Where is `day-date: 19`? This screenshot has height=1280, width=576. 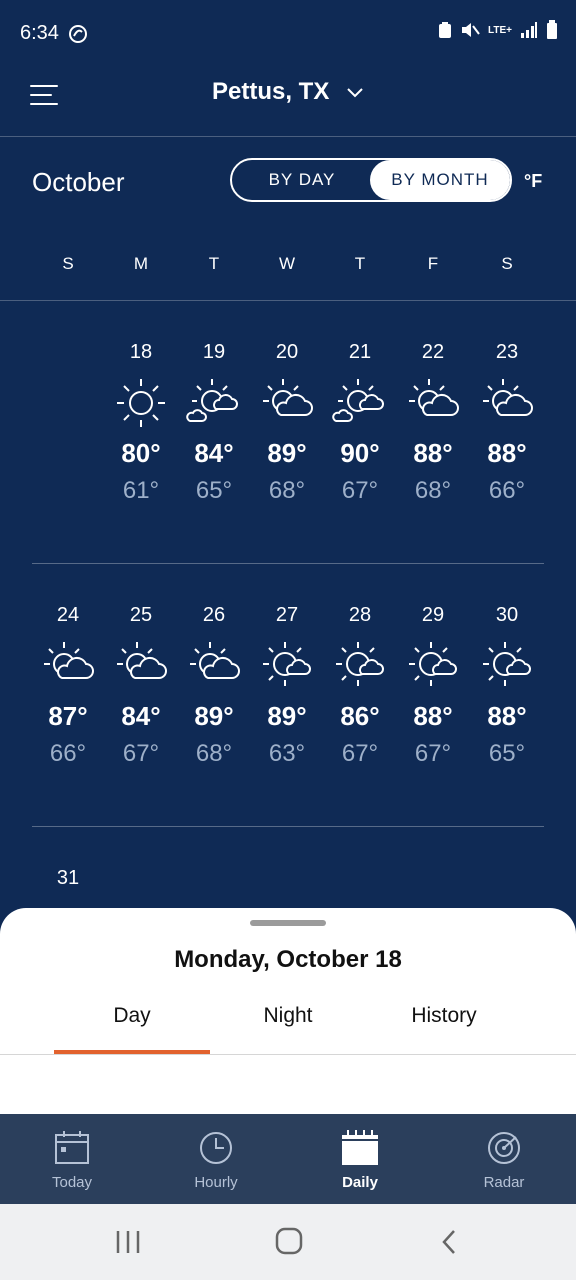
day-date: 19 is located at coordinates (214, 352).